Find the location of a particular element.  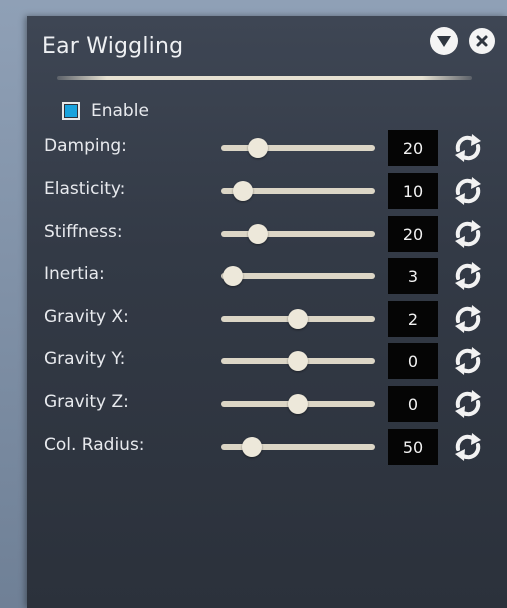

close-button is located at coordinates (482, 41).